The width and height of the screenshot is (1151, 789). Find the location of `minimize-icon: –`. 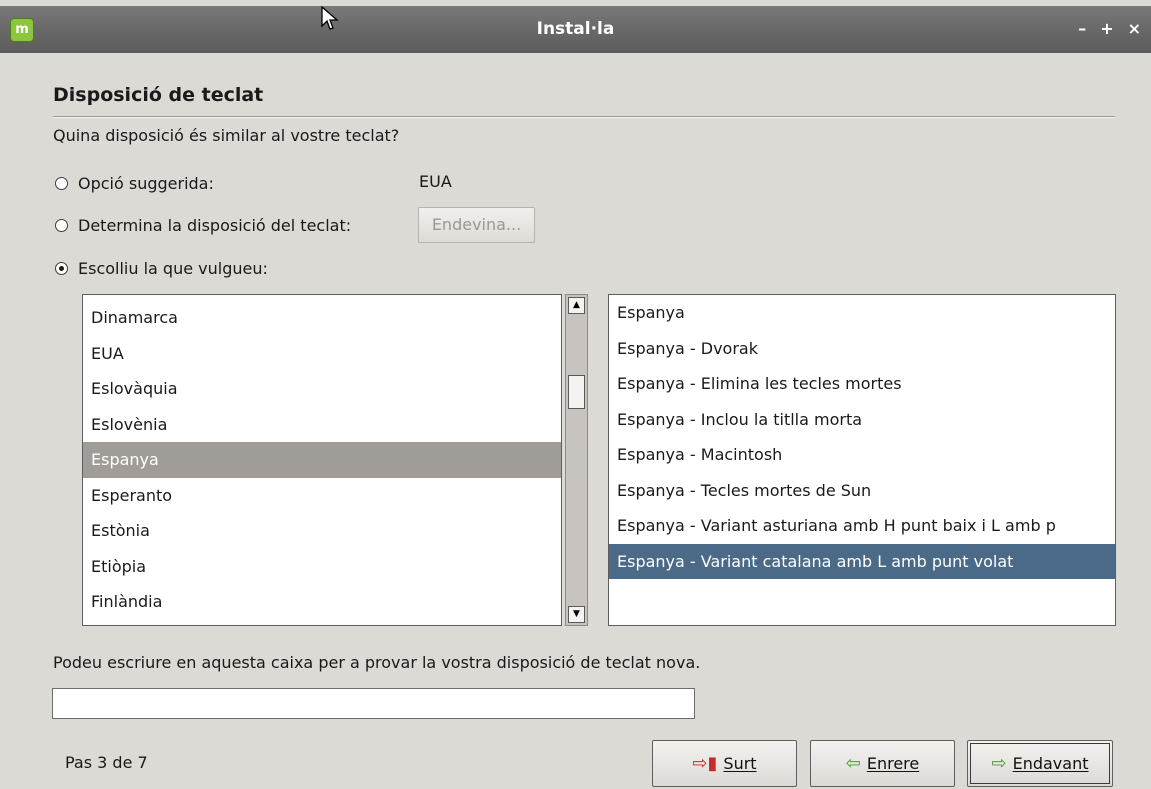

minimize-icon: – is located at coordinates (1082, 28).